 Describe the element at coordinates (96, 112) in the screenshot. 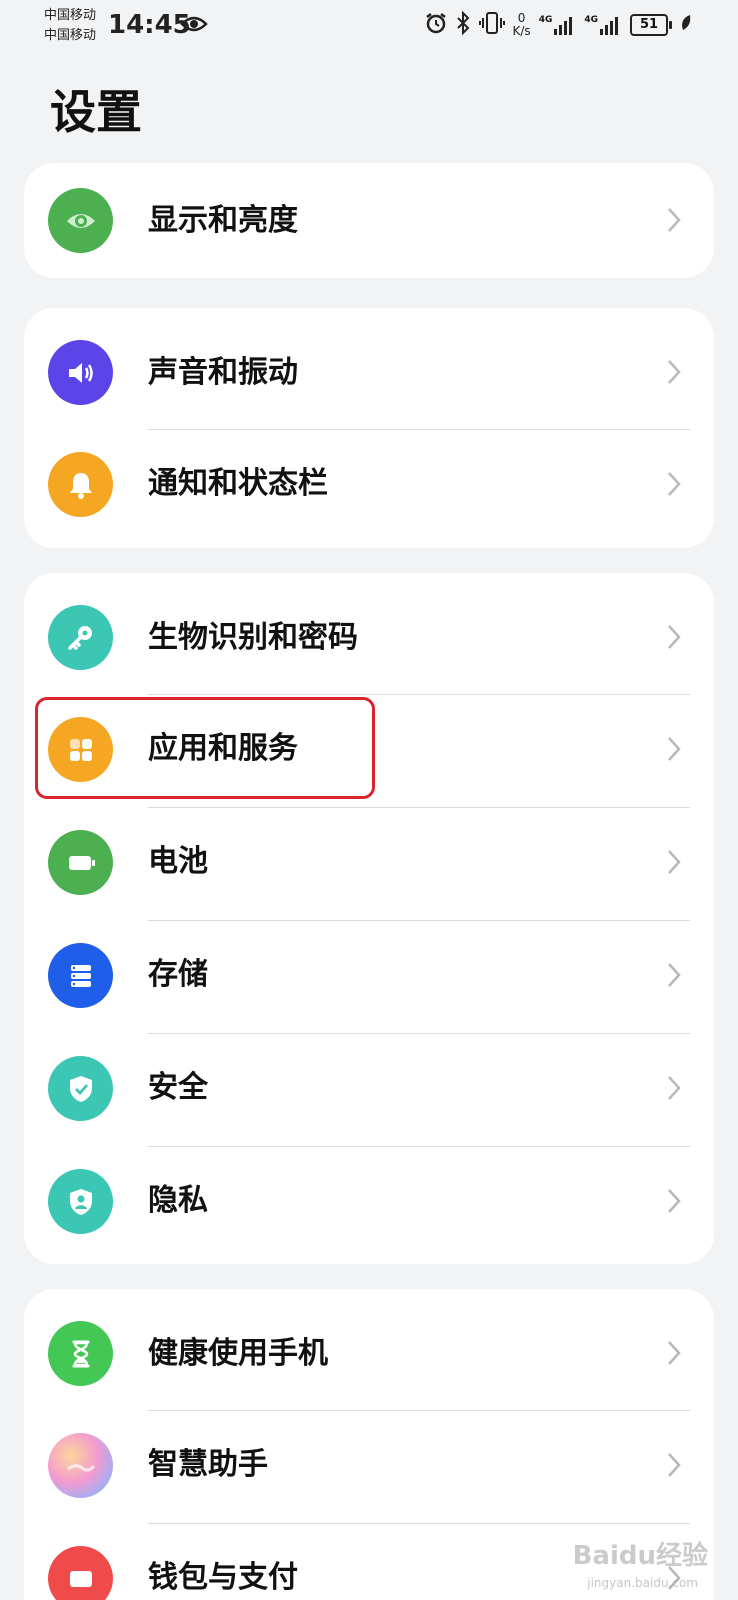

I see `page-title: 设置` at that location.